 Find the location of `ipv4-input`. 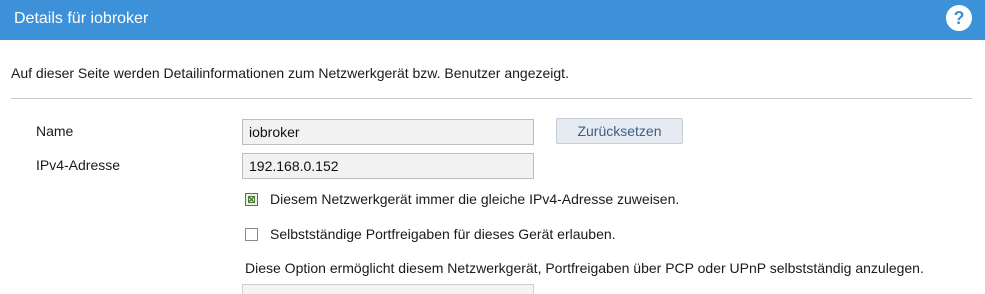

ipv4-input is located at coordinates (388, 166).